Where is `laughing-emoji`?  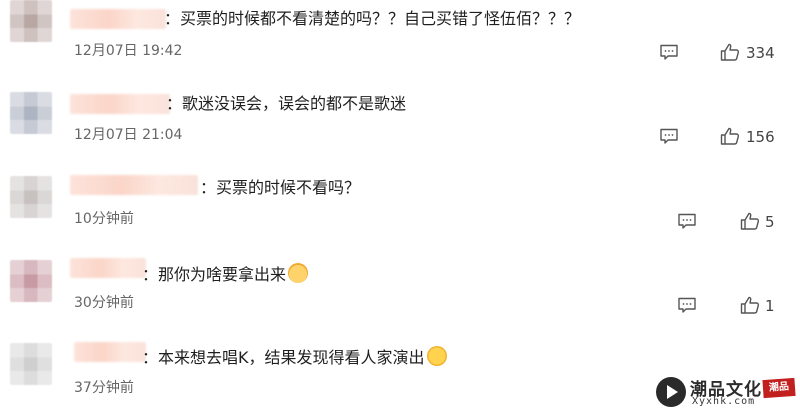 laughing-emoji is located at coordinates (436, 356).